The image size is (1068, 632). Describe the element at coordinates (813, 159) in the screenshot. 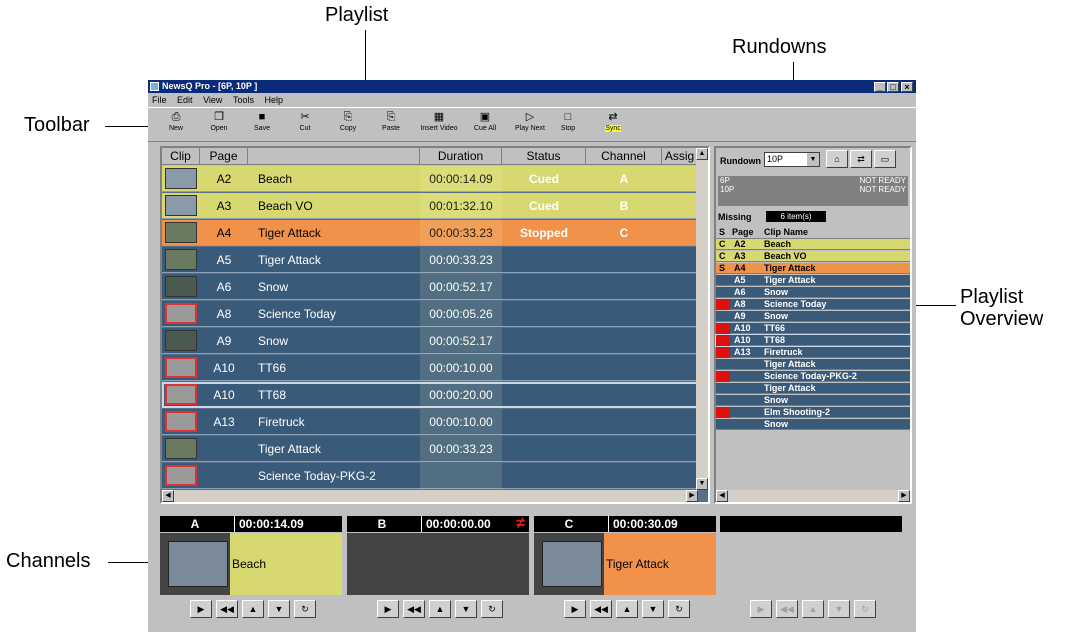

I see `chevron-down-icon: ▼` at that location.